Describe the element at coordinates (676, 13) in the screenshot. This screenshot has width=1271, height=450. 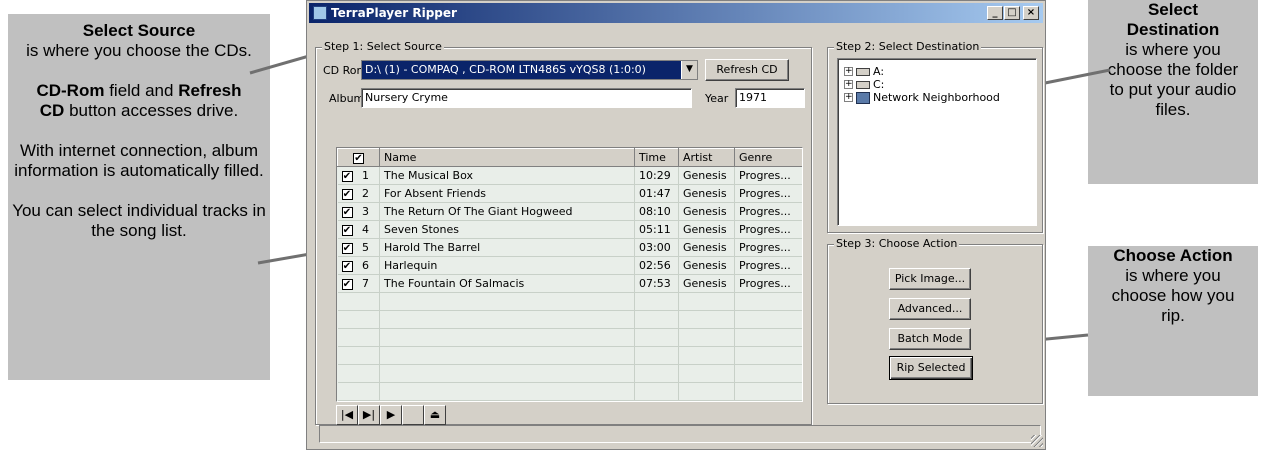
I see `title-bar: TerraPlayer Ripper _ □ ×` at that location.